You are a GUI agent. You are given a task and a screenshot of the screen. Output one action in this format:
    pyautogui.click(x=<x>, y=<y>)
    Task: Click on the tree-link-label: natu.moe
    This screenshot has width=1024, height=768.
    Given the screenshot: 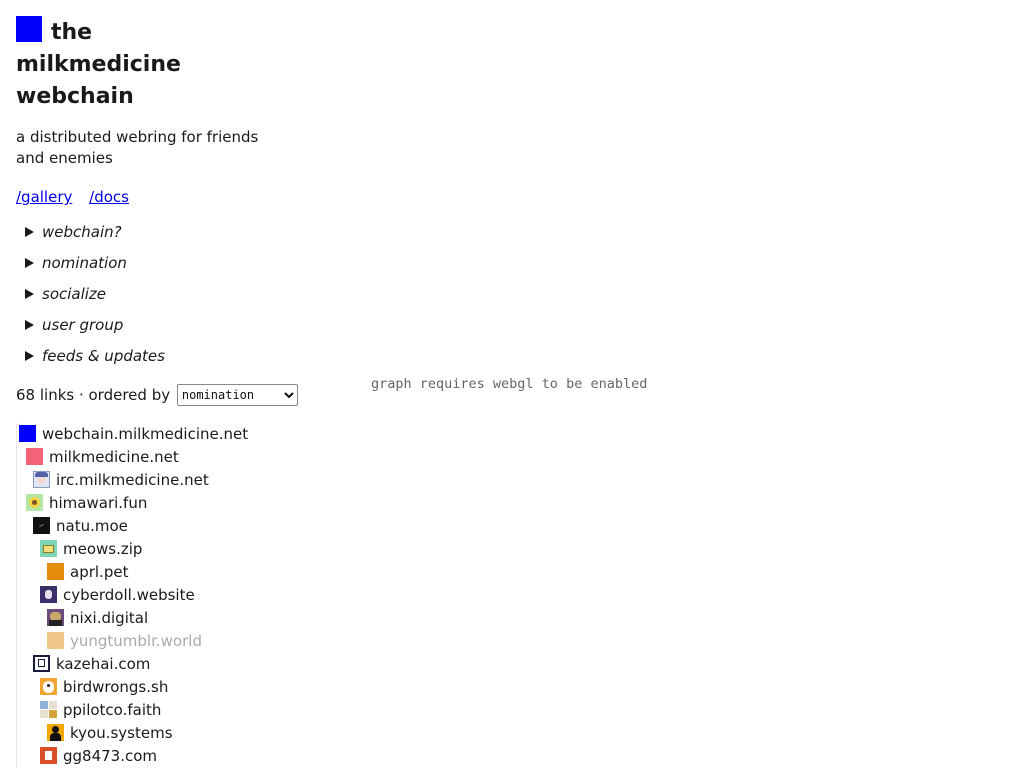 What is the action you would take?
    pyautogui.click(x=92, y=526)
    